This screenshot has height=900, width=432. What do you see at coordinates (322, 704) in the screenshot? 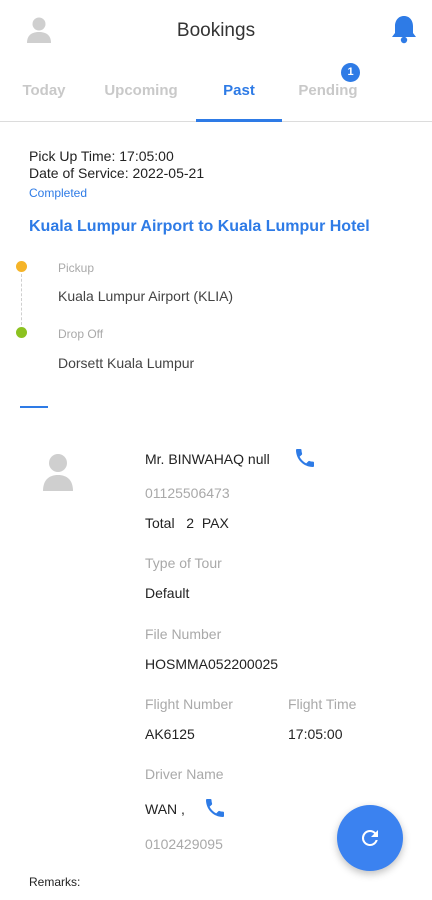
I see `flight-time-label: Flight Time` at bounding box center [322, 704].